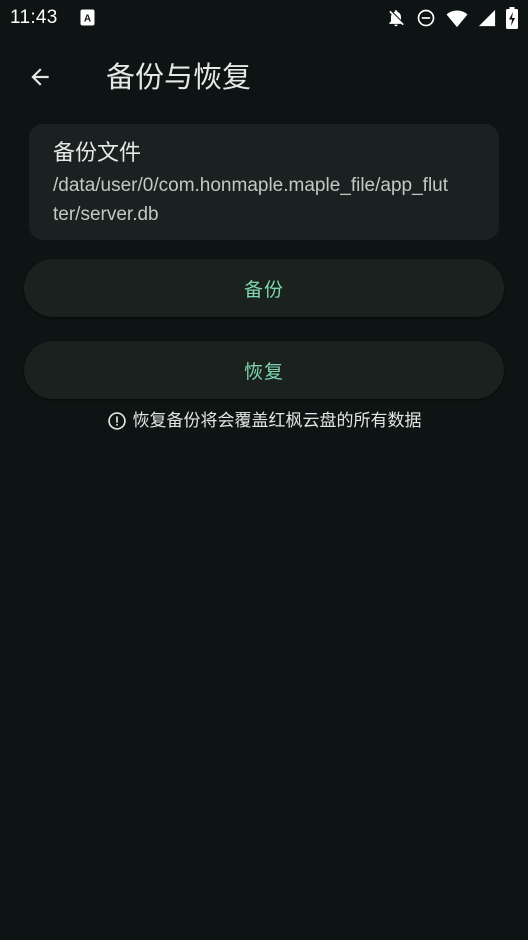  Describe the element at coordinates (277, 421) in the screenshot. I see `warning-text: 恢复备份将会覆盖红枫云盘的所有数据` at that location.